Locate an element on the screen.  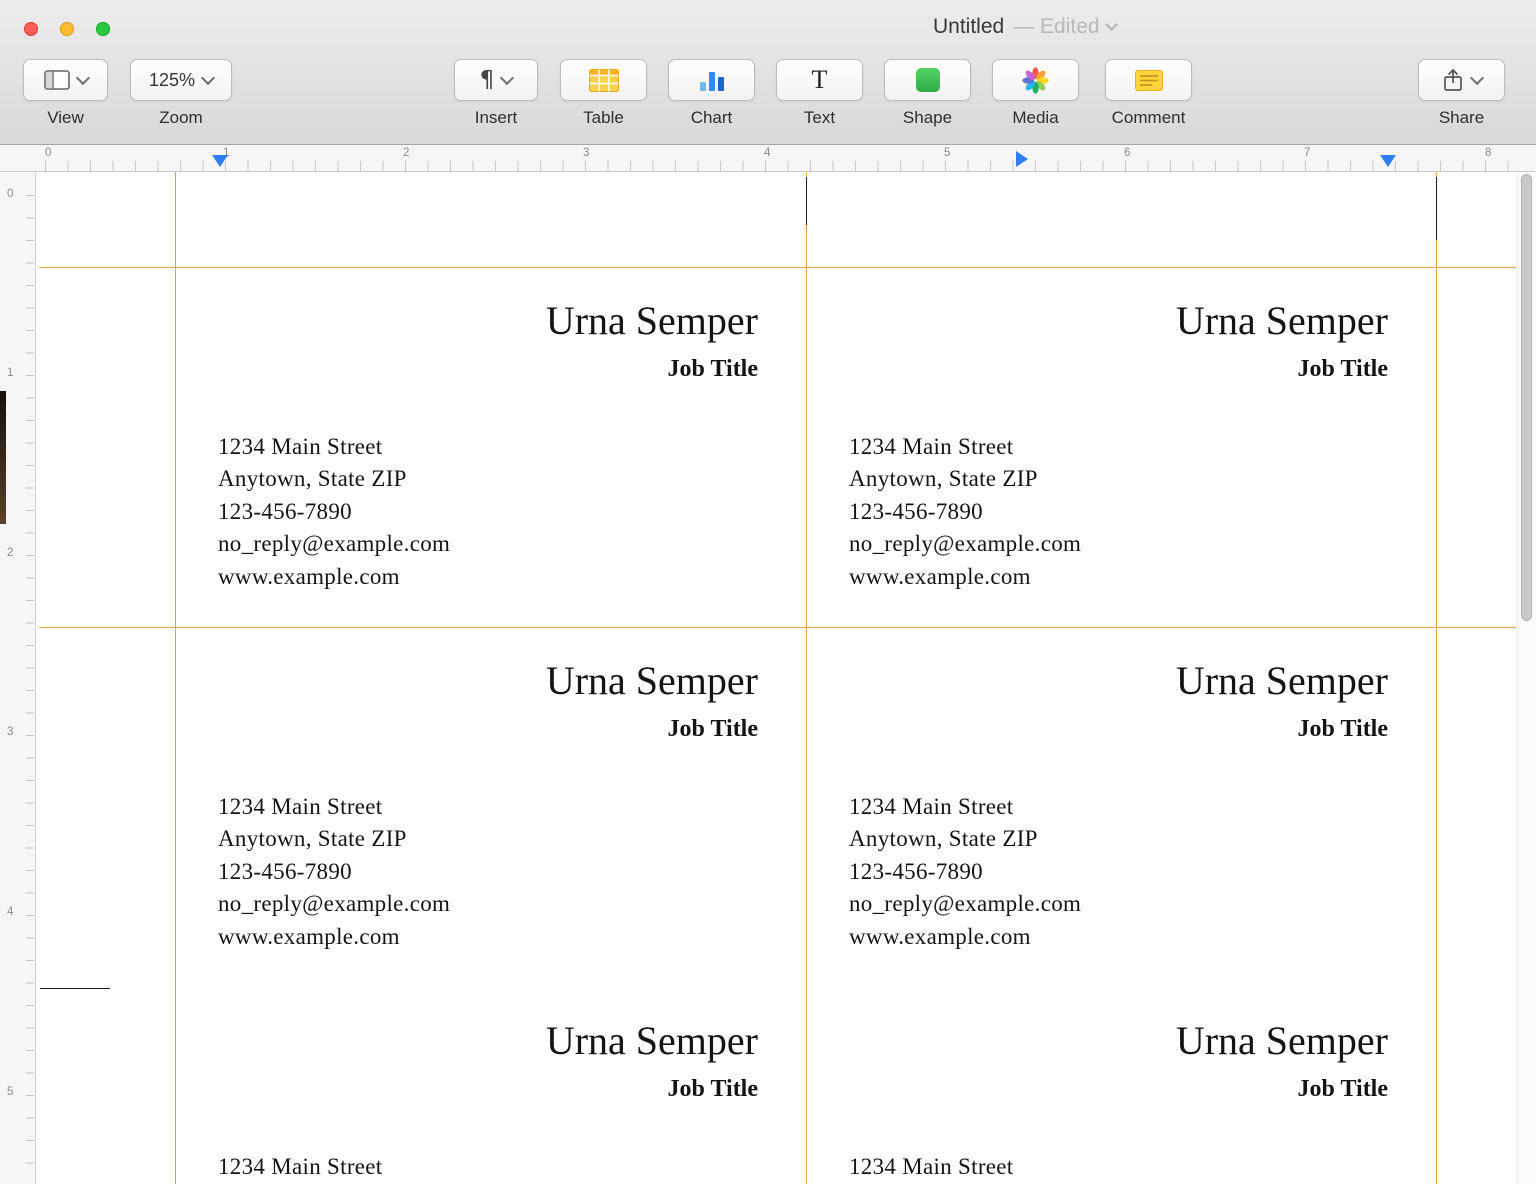
bar-chart-icon is located at coordinates (711, 81).